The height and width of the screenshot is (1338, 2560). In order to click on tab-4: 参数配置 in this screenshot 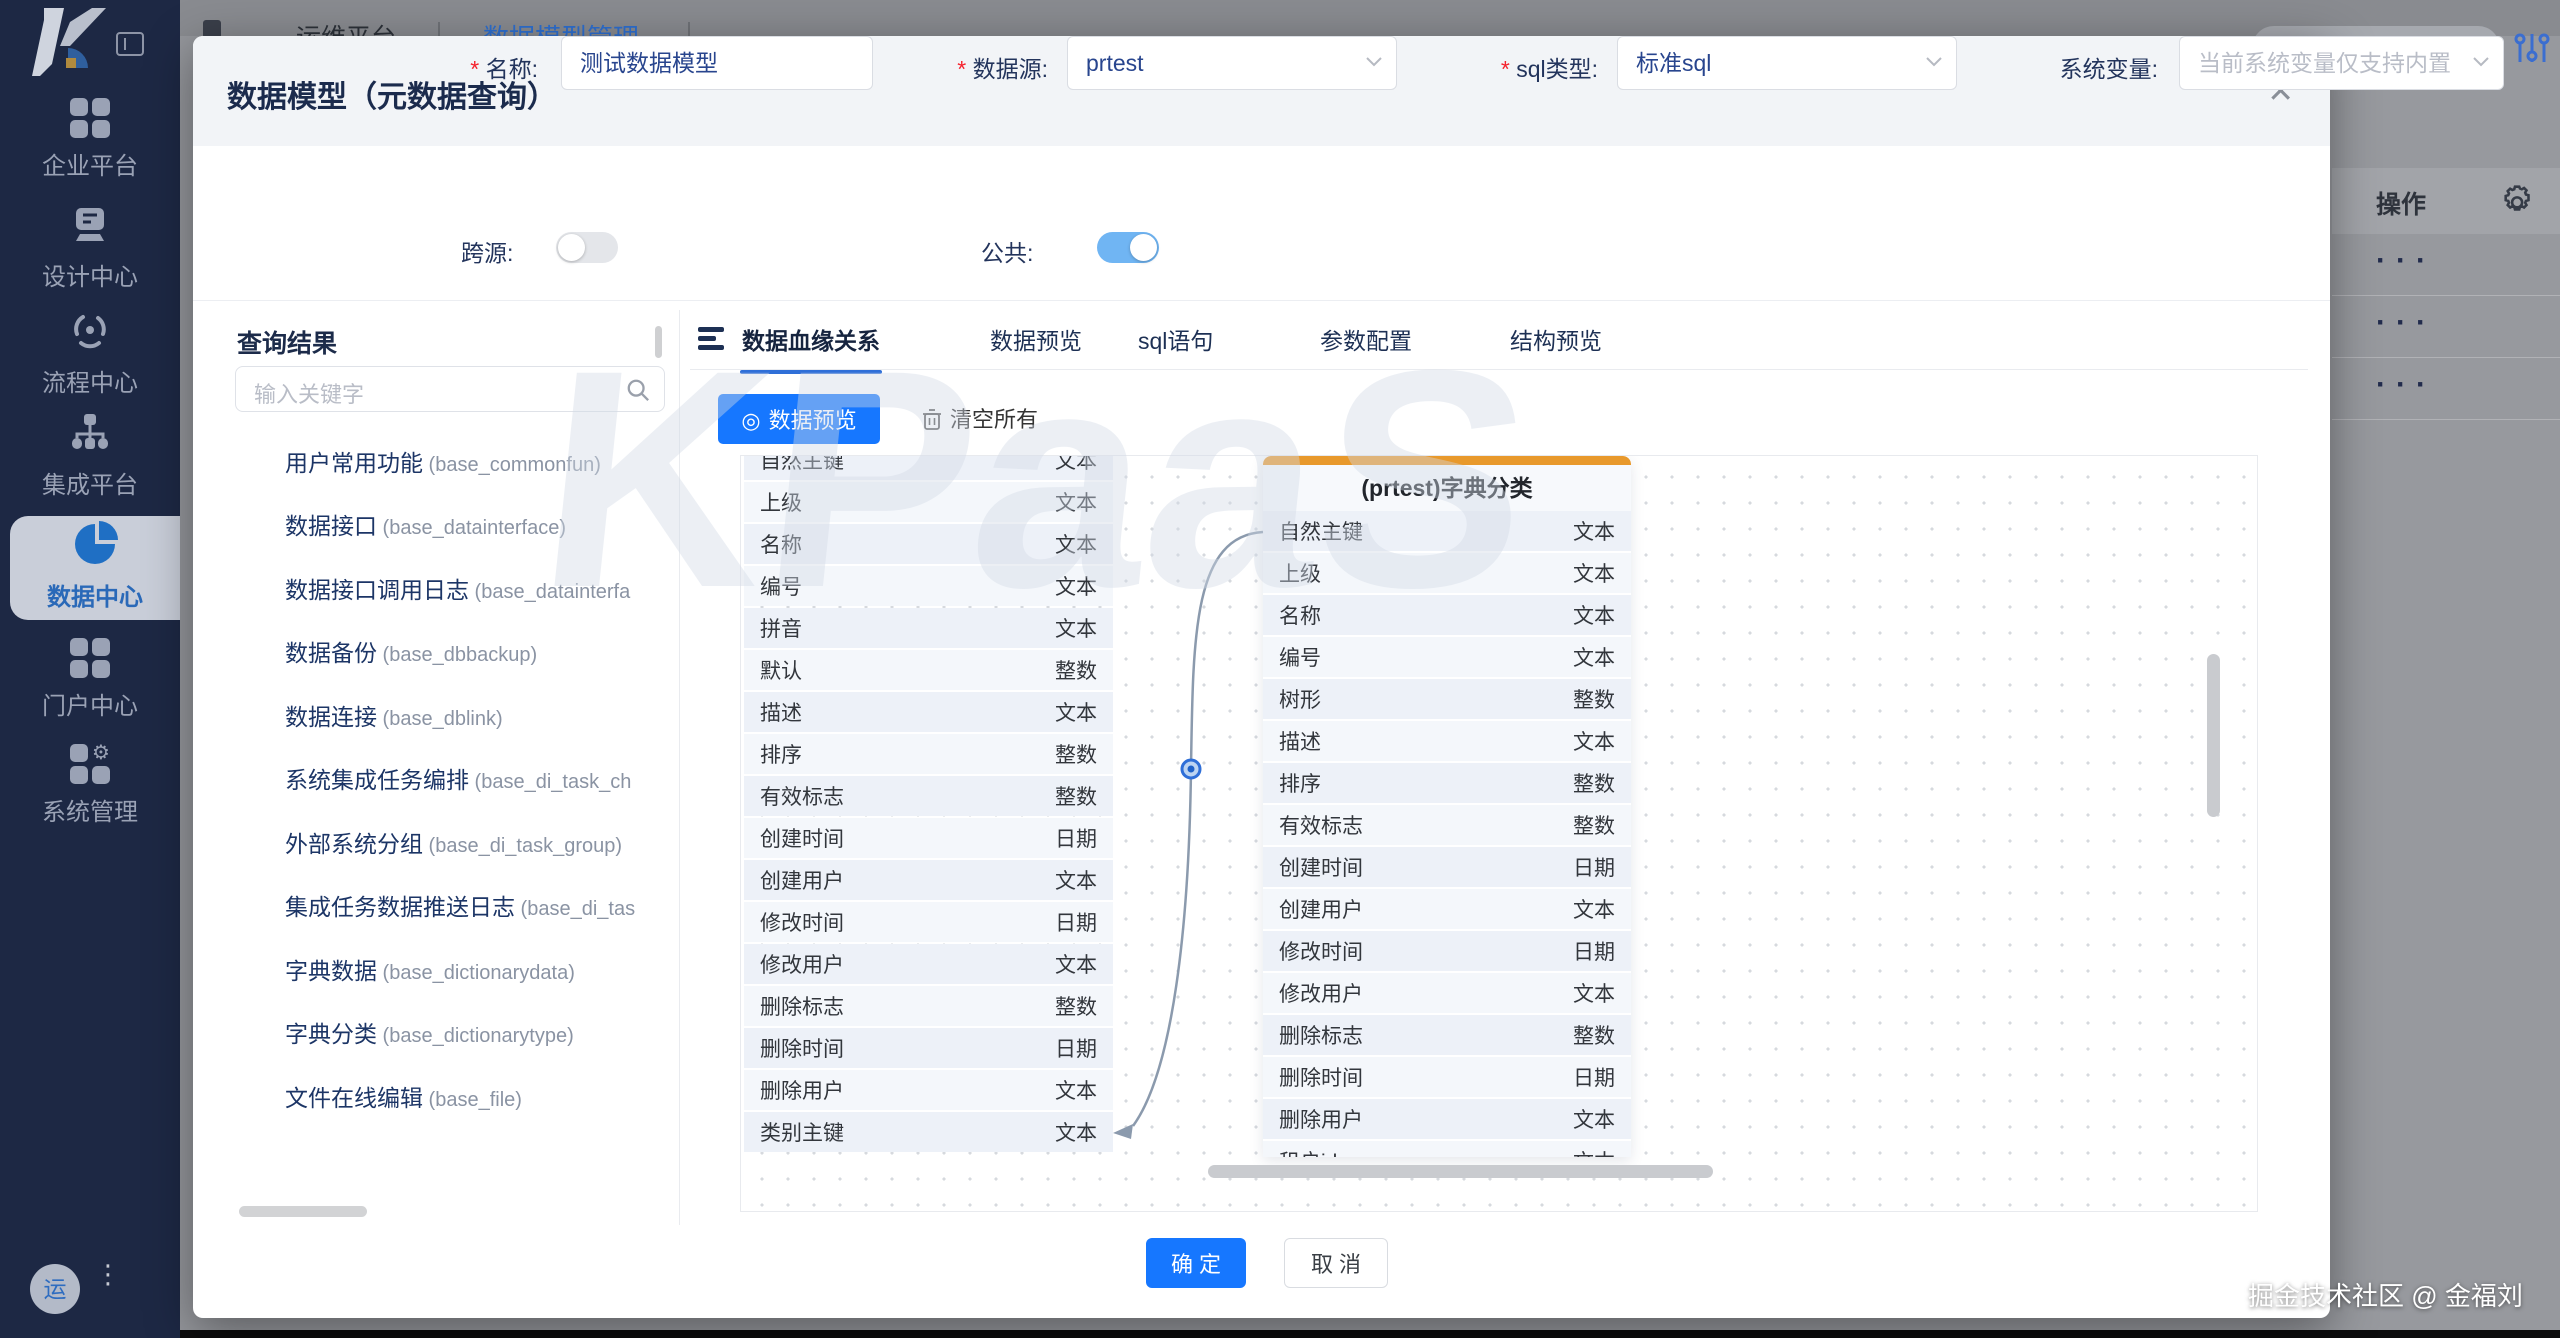, I will do `click(1366, 339)`.